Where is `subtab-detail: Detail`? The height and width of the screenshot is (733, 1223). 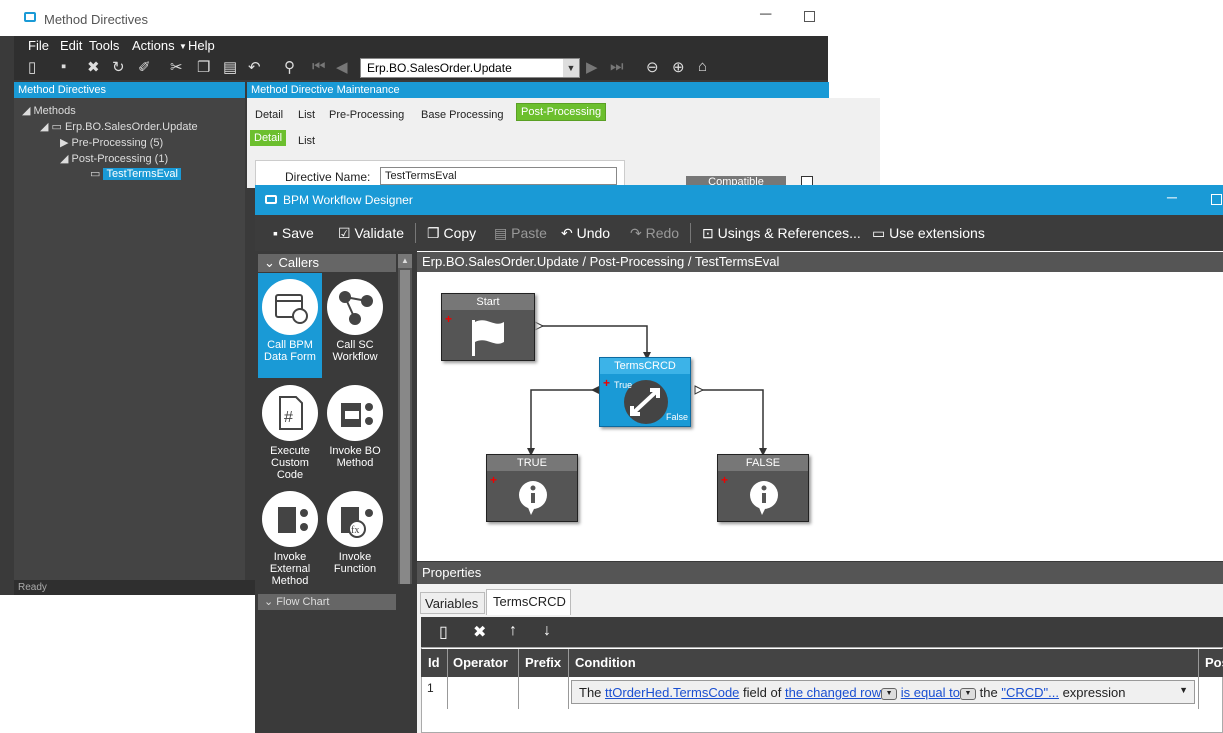
subtab-detail: Detail is located at coordinates (268, 138).